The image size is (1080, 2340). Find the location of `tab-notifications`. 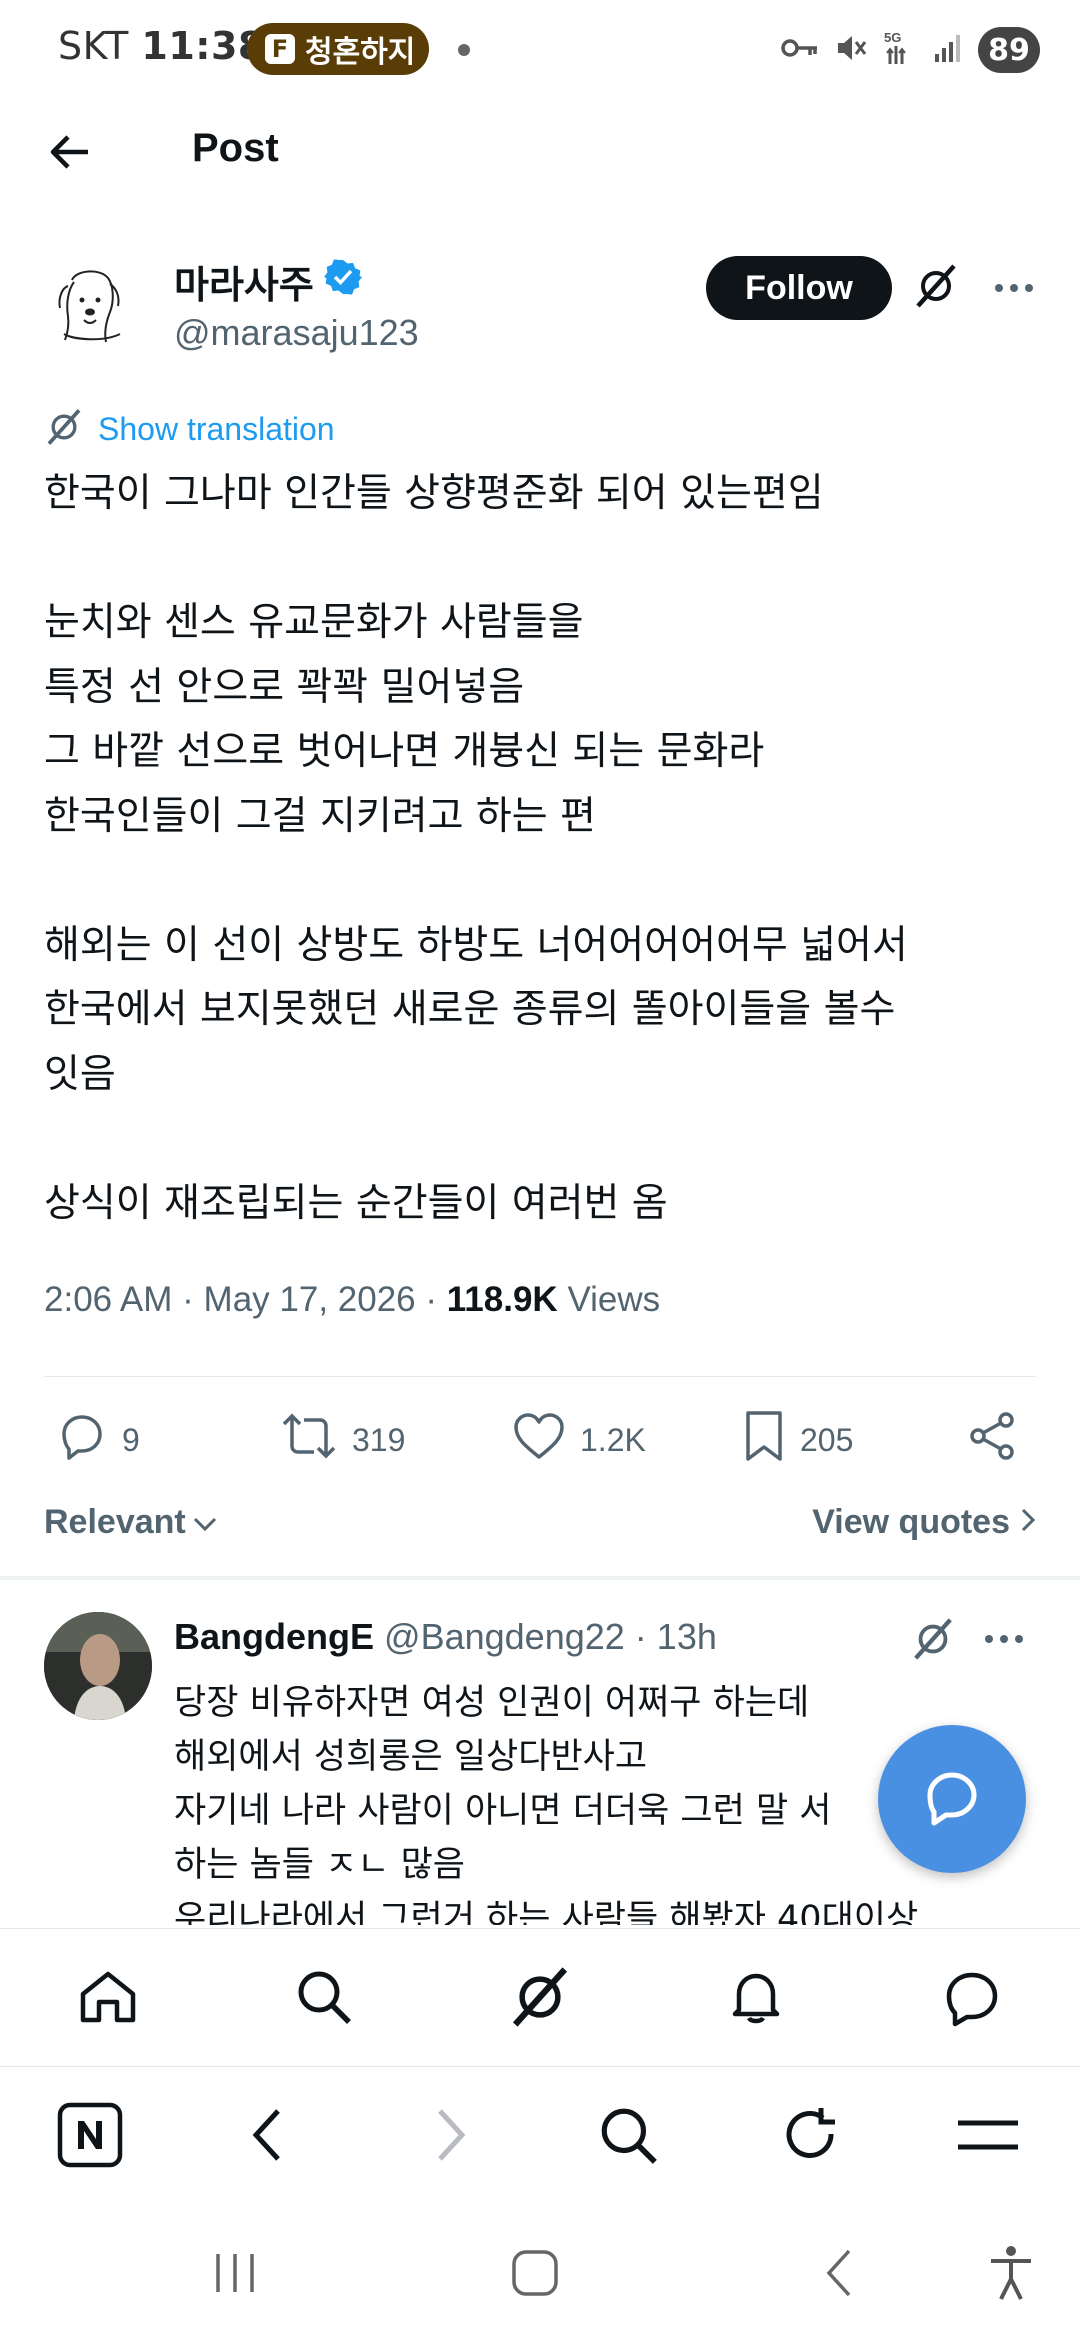

tab-notifications is located at coordinates (756, 1999).